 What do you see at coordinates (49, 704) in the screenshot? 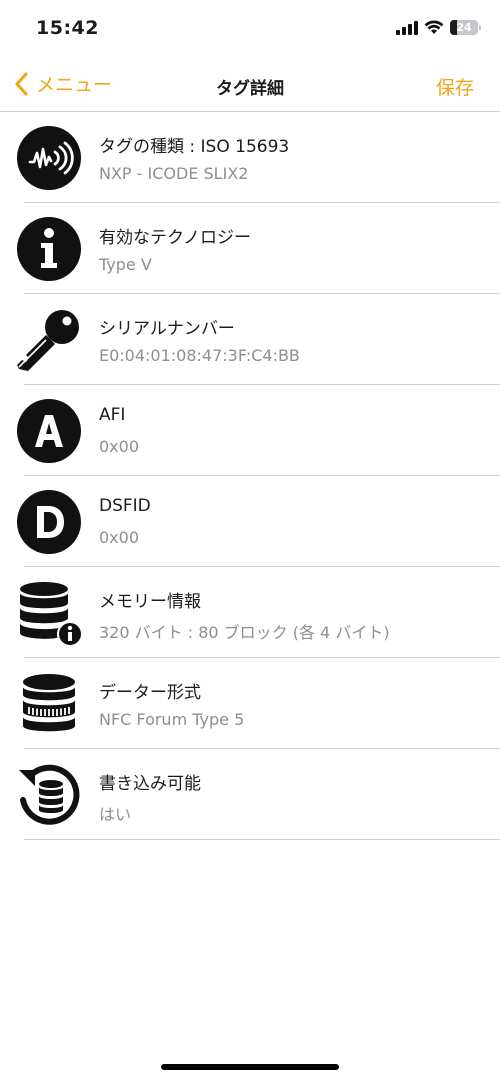
I see `data-format-icon` at bounding box center [49, 704].